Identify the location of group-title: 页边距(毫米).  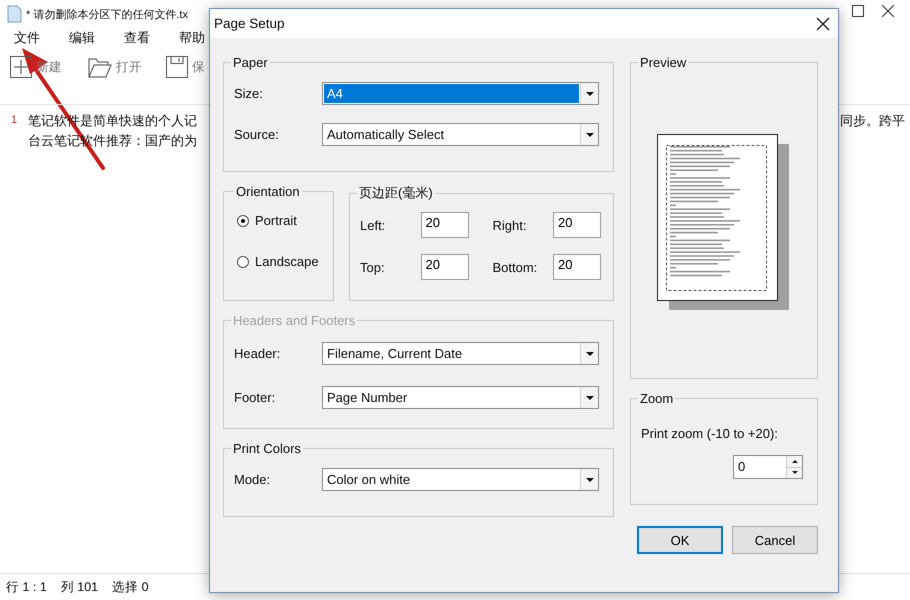
(396, 193).